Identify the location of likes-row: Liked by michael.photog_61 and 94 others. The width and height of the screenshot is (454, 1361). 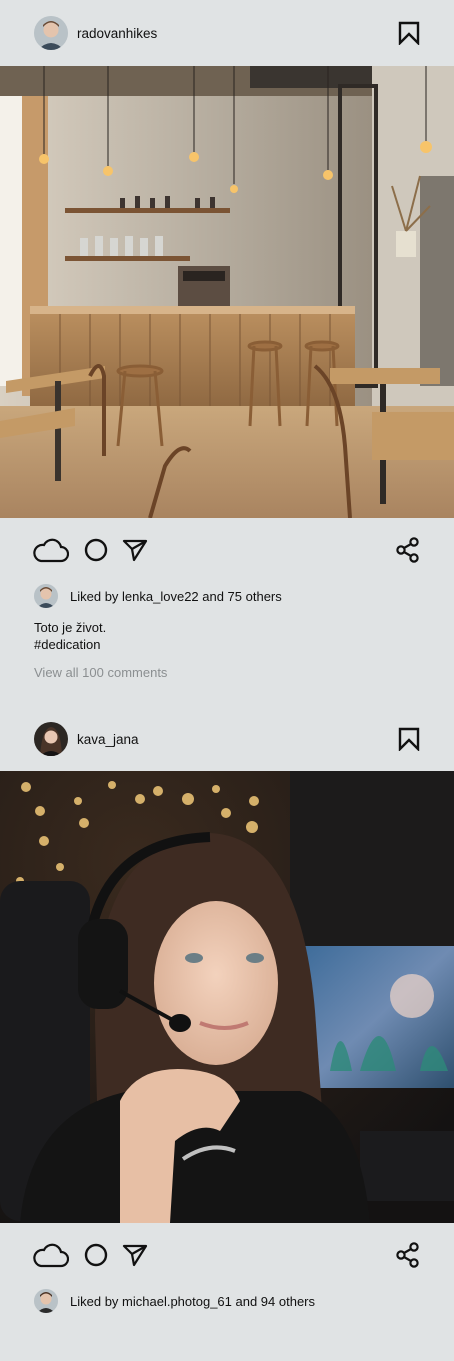
(227, 1301).